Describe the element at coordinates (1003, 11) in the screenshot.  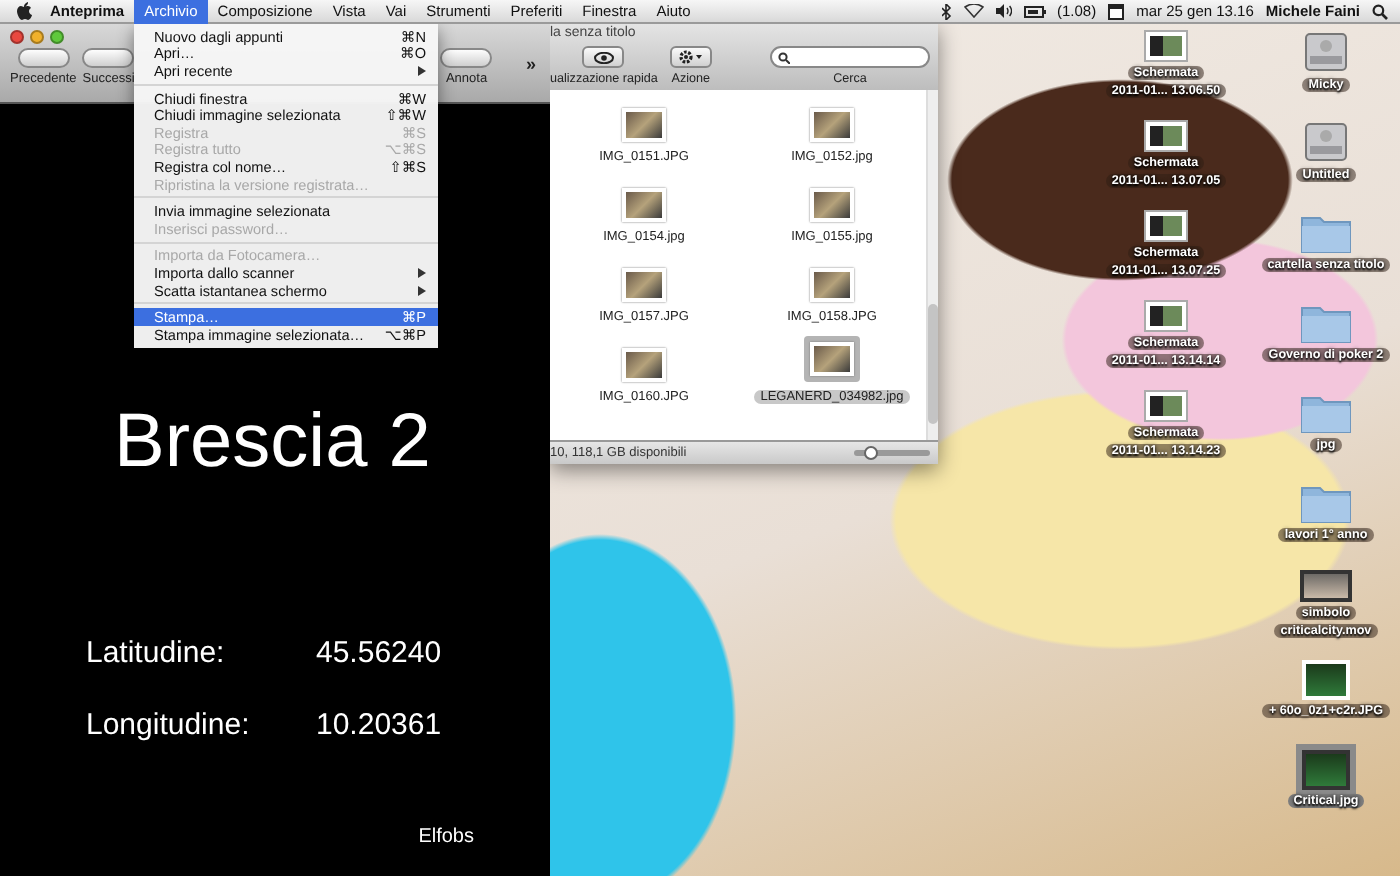
I see `volume-icon` at that location.